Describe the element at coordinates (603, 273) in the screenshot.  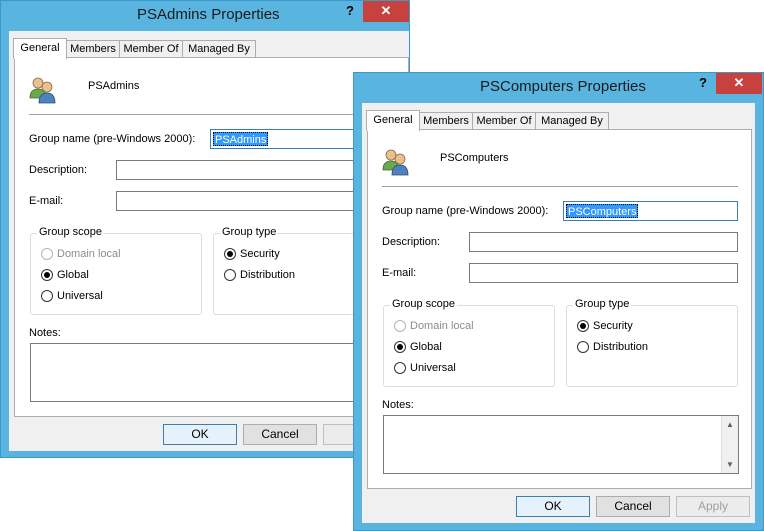
I see `email-field` at that location.